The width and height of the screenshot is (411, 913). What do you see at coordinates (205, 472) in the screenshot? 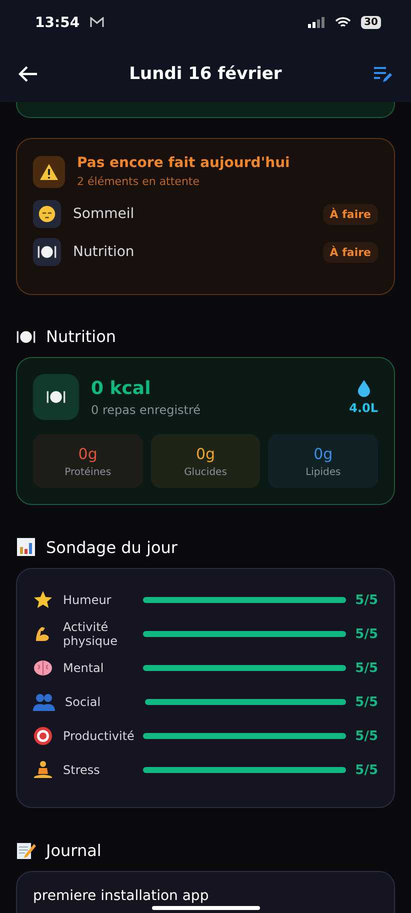
I see `macro-label: Glucides` at bounding box center [205, 472].